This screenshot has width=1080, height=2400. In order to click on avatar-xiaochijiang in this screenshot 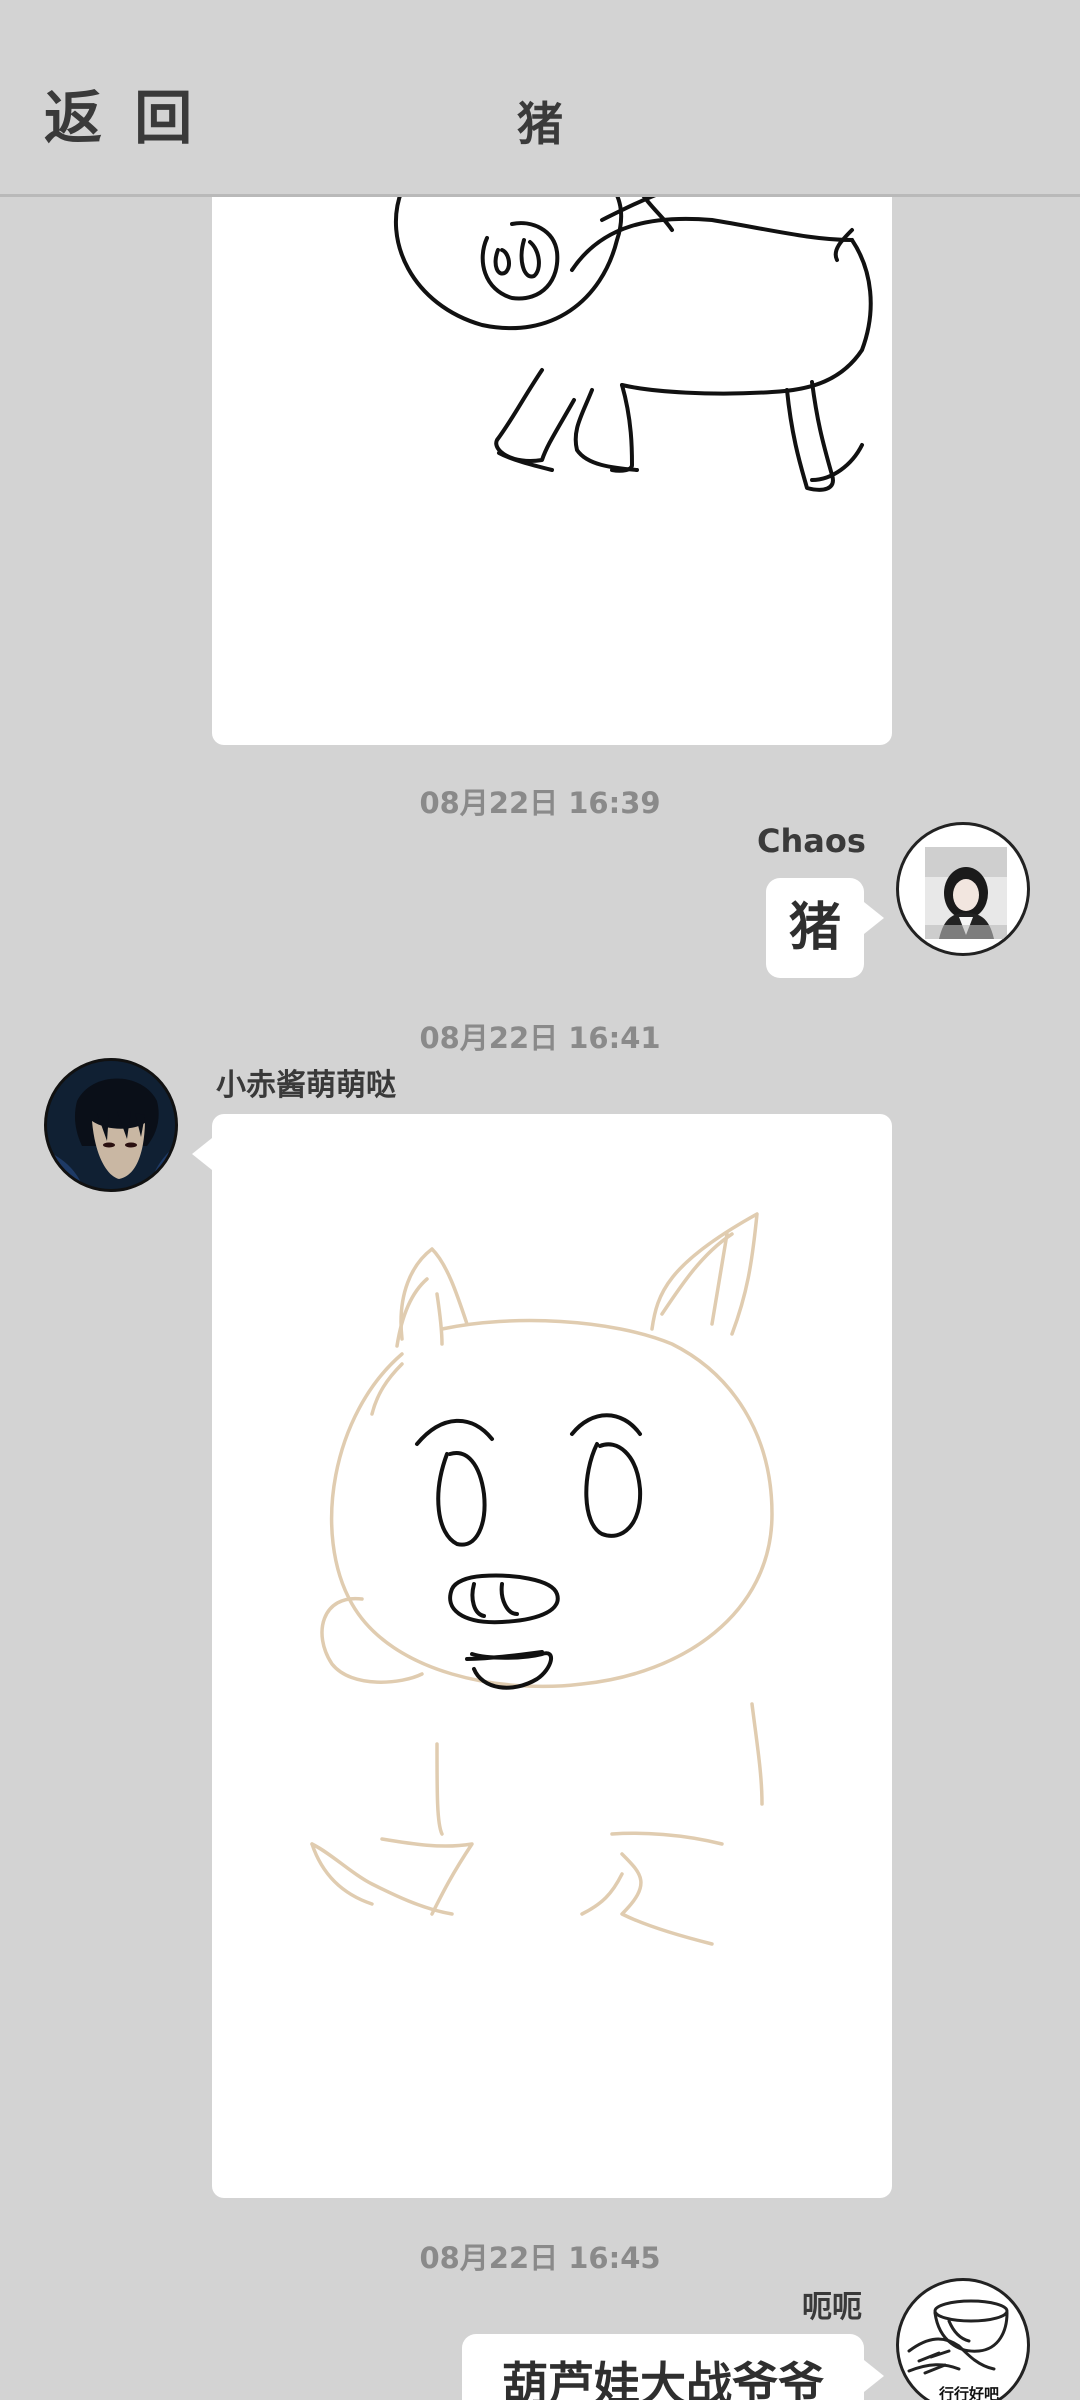, I will do `click(111, 1125)`.